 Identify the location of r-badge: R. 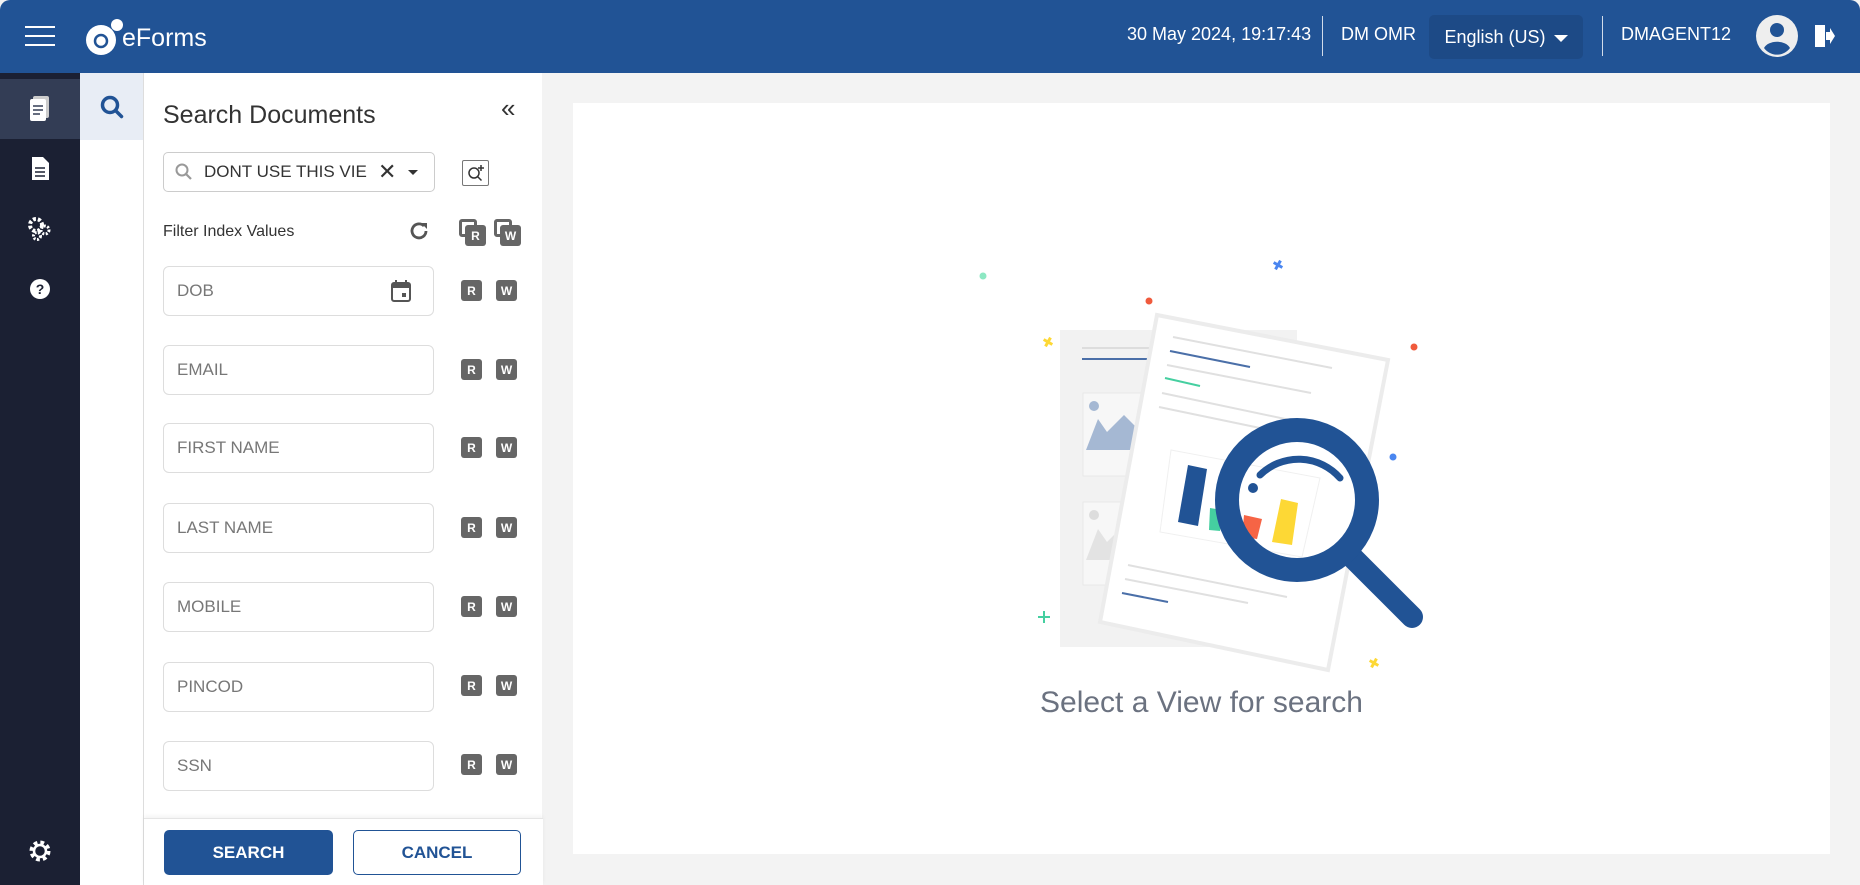
(475, 235).